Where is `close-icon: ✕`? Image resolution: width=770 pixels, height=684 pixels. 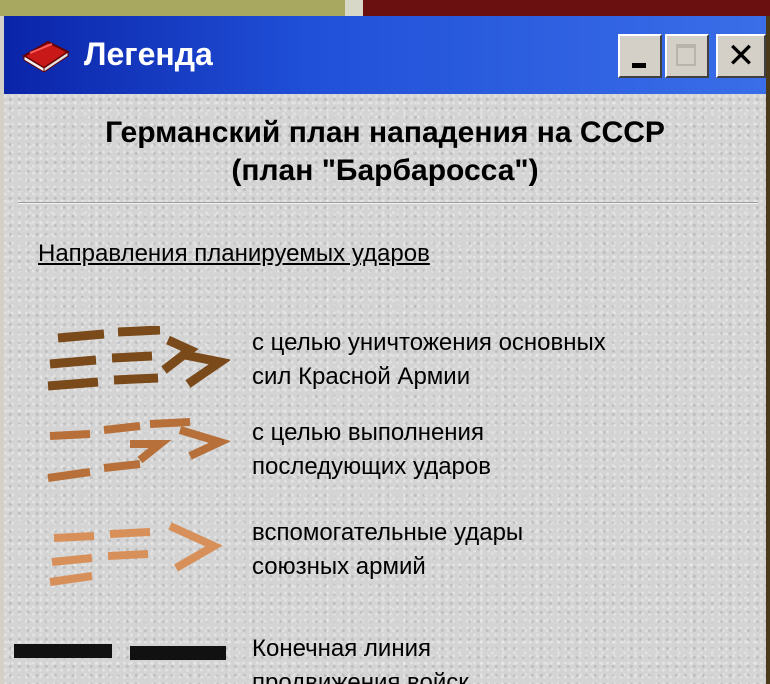 close-icon: ✕ is located at coordinates (741, 56).